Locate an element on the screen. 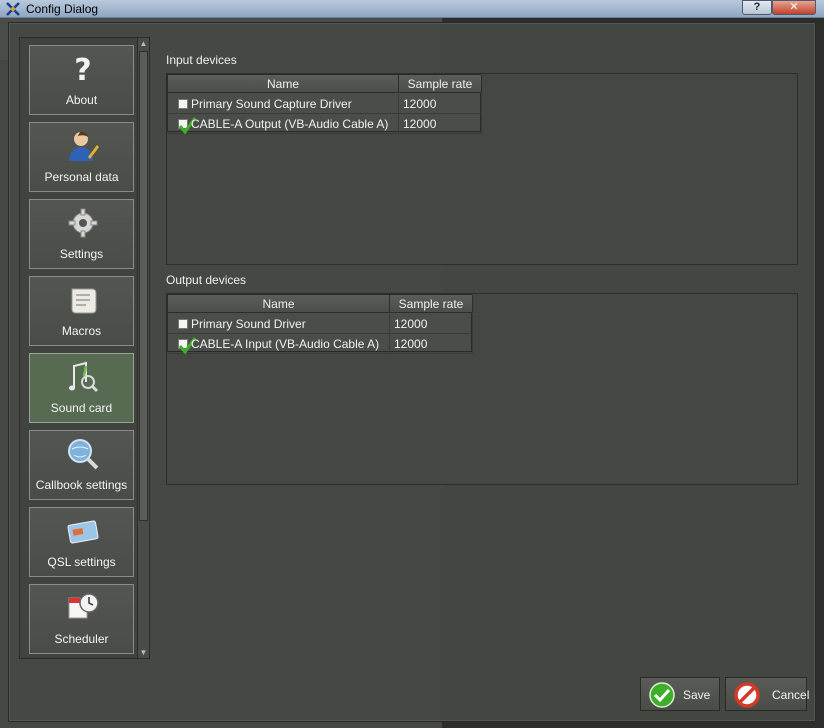 This screenshot has height=728, width=824. device-name: CABLE-A Output (VB-Audio Cable A) is located at coordinates (290, 124).